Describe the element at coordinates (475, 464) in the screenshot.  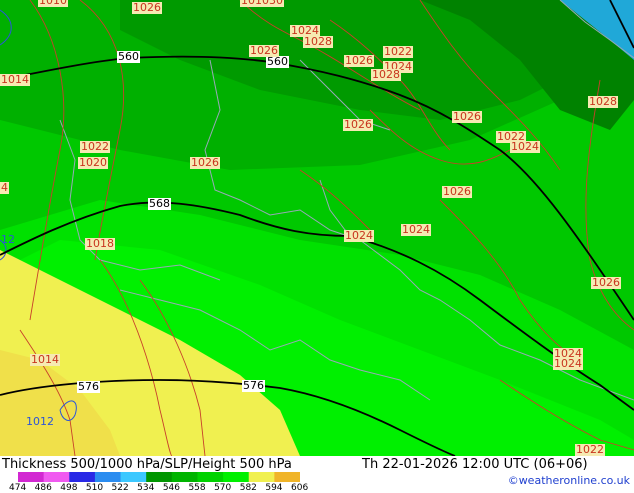
I see `valid-time: Th 22-01-2026 12:00 UTC (06+06)` at that location.